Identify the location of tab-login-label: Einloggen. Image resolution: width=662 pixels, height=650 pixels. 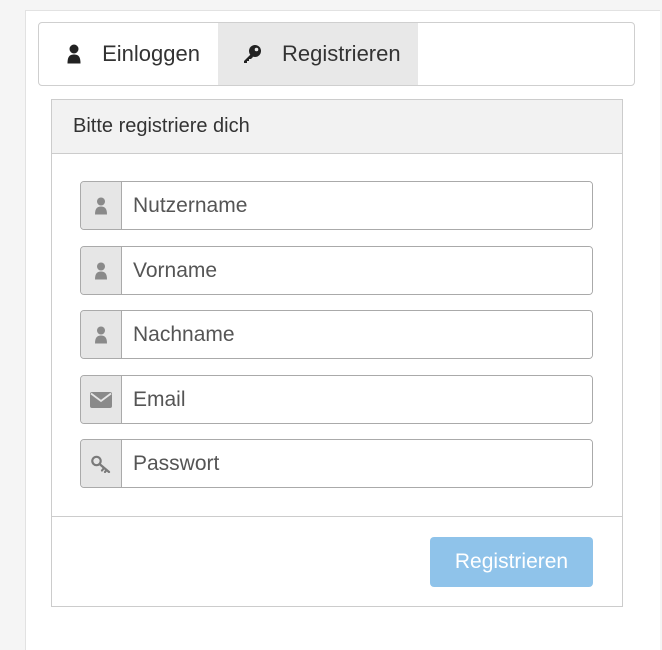
(151, 53).